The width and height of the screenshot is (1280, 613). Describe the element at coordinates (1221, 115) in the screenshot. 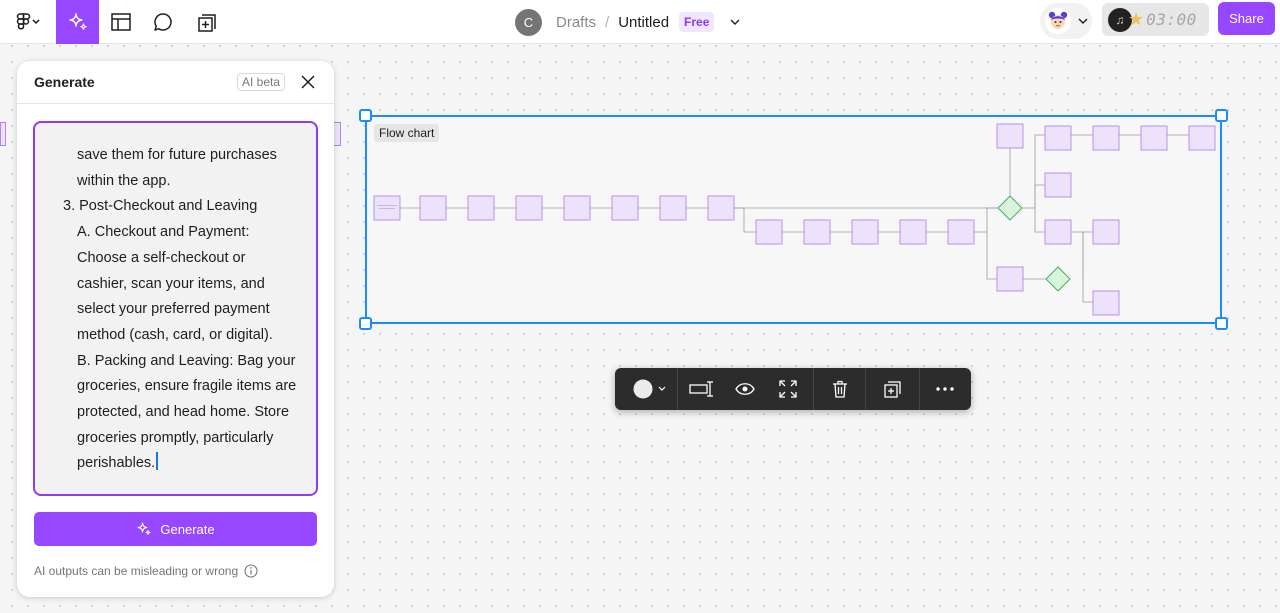

I see `resize-handle-top-right` at that location.